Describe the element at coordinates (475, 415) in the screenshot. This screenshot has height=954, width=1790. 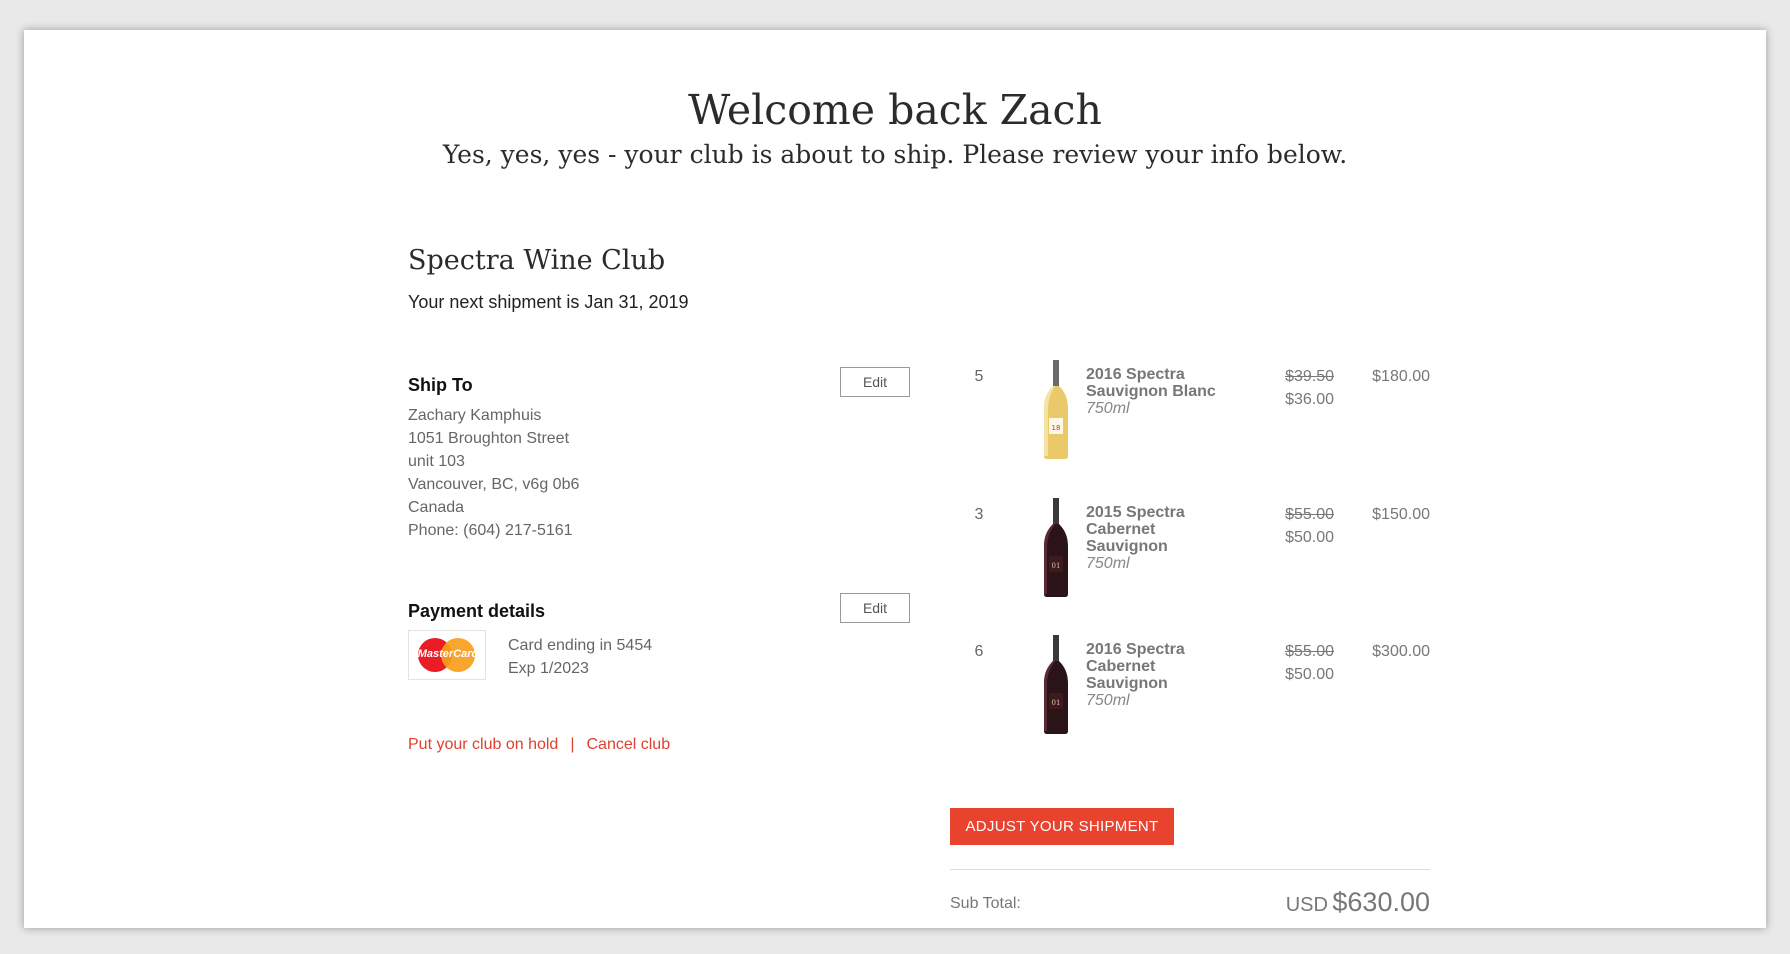
I see `address-name: Zachary Kamphuis` at that location.